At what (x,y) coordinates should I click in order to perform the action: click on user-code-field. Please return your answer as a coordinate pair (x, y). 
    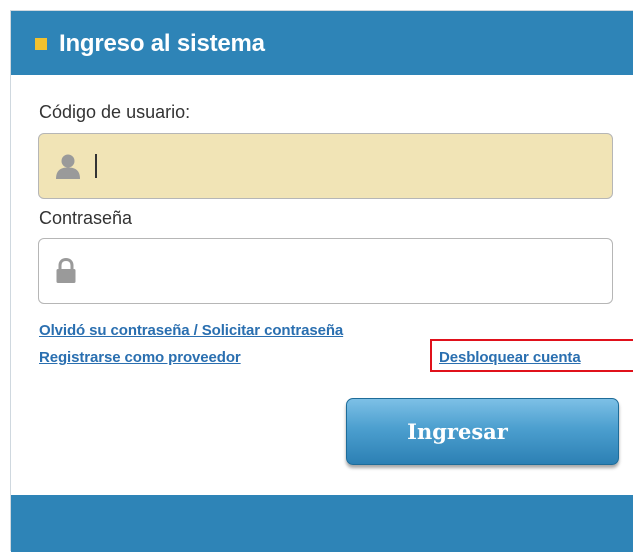
    Looking at the image, I should click on (325, 166).